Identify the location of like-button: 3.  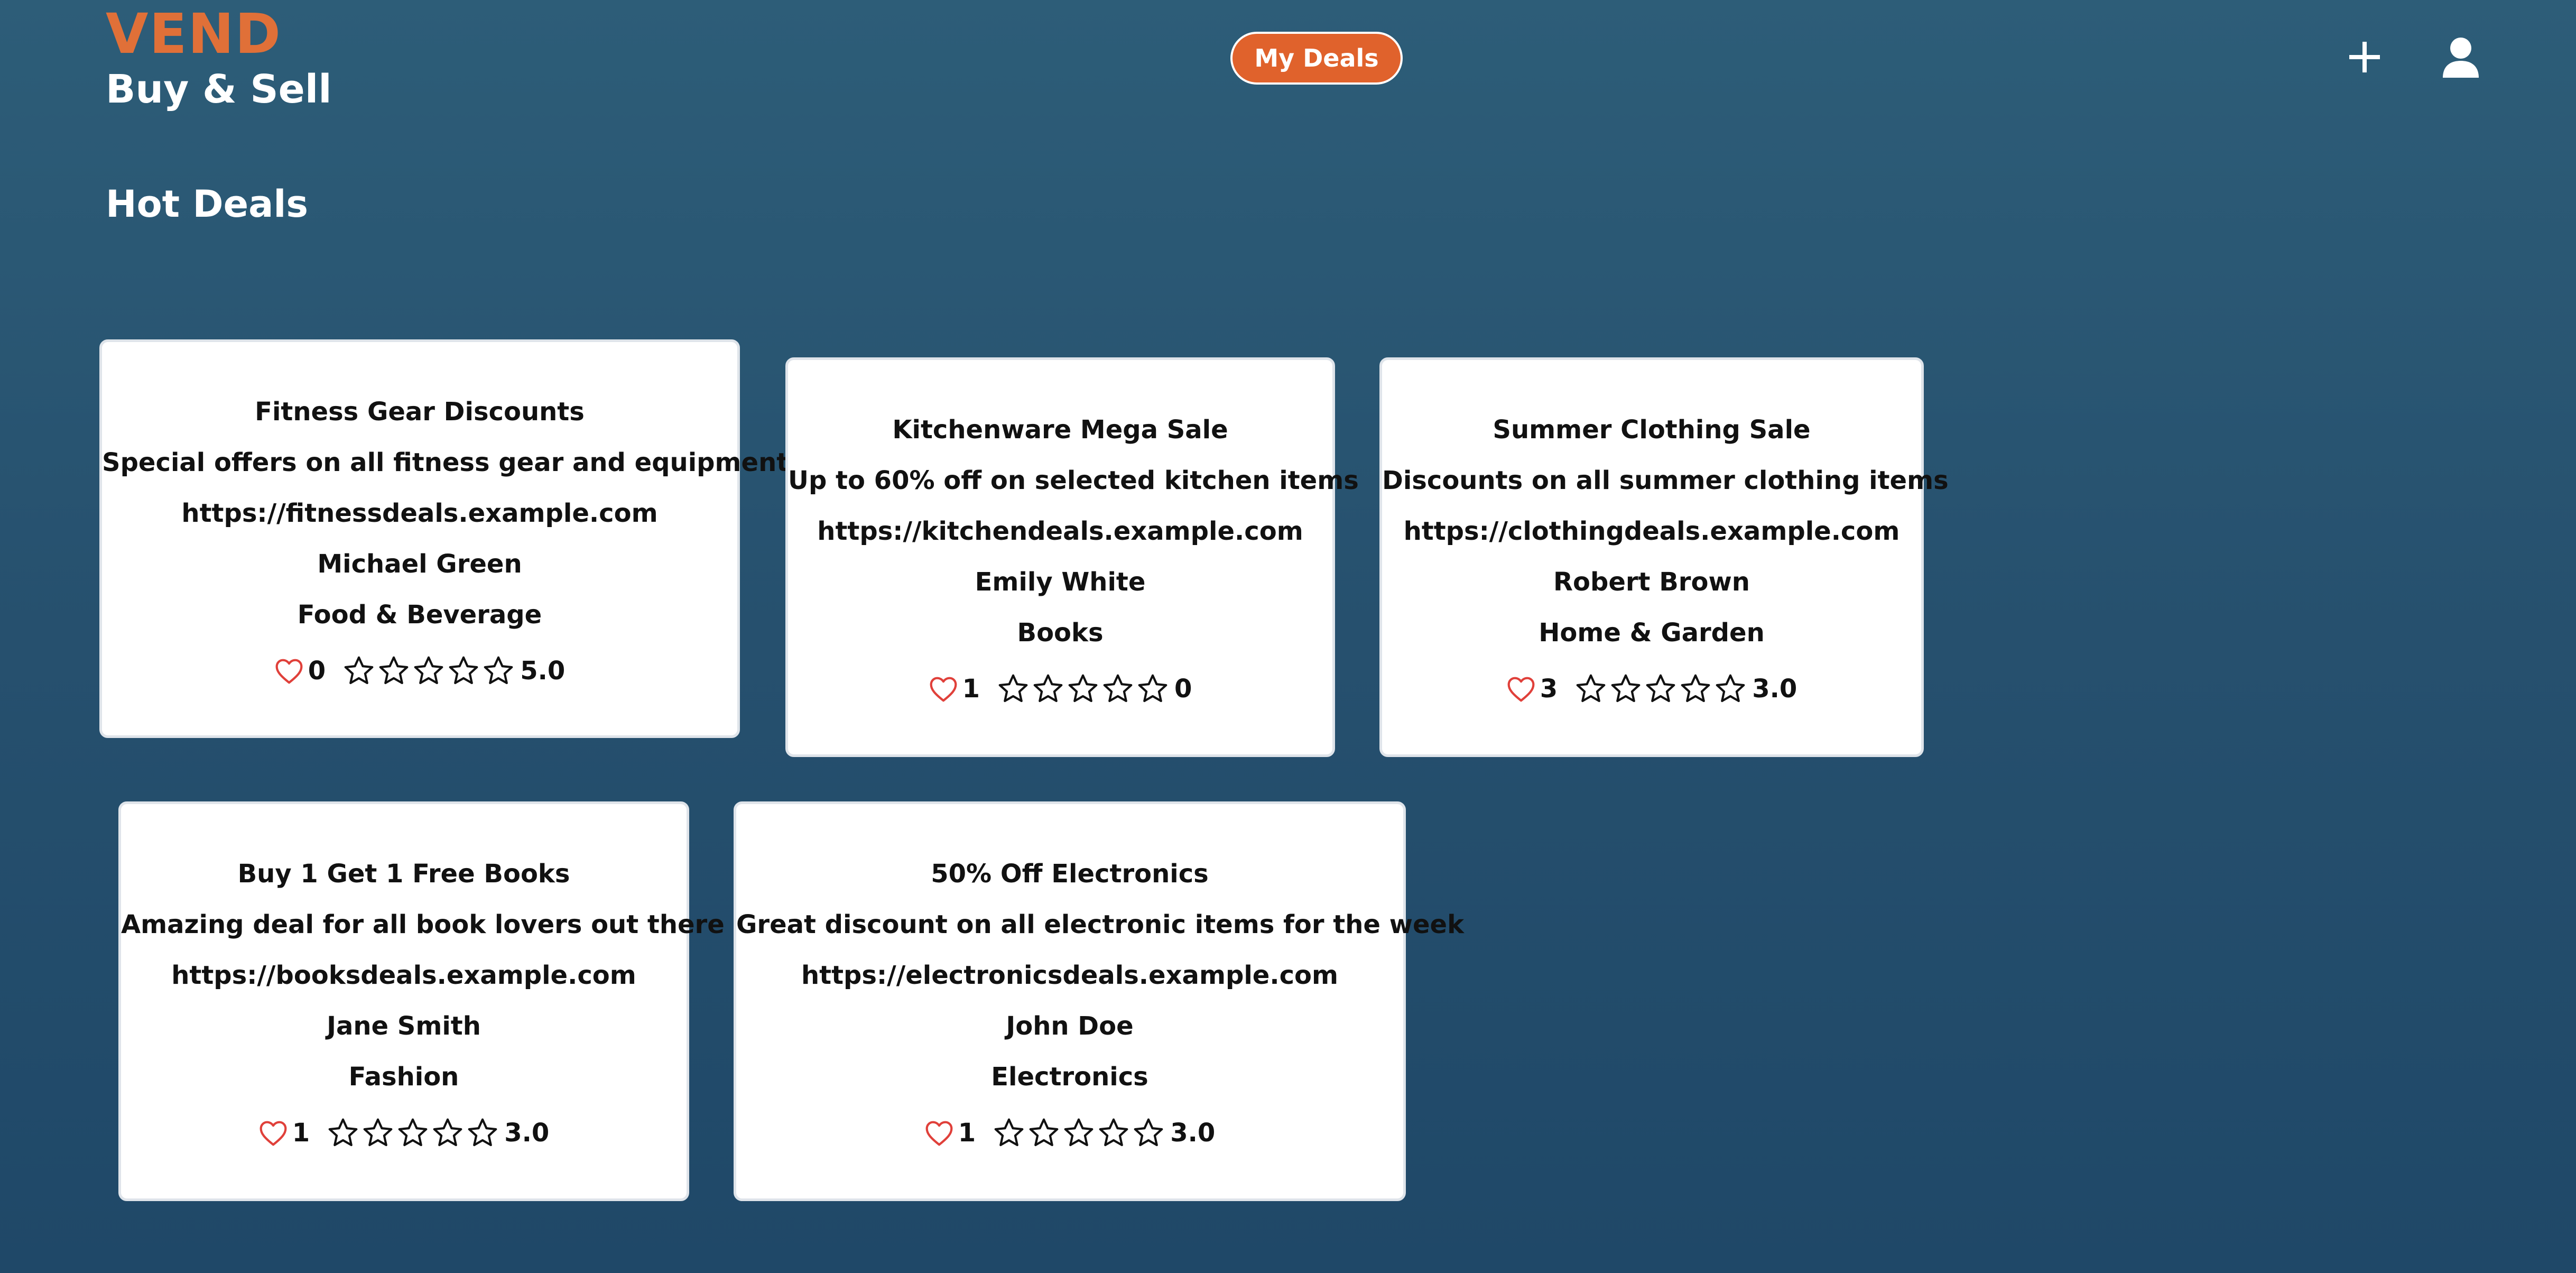
(1532, 689).